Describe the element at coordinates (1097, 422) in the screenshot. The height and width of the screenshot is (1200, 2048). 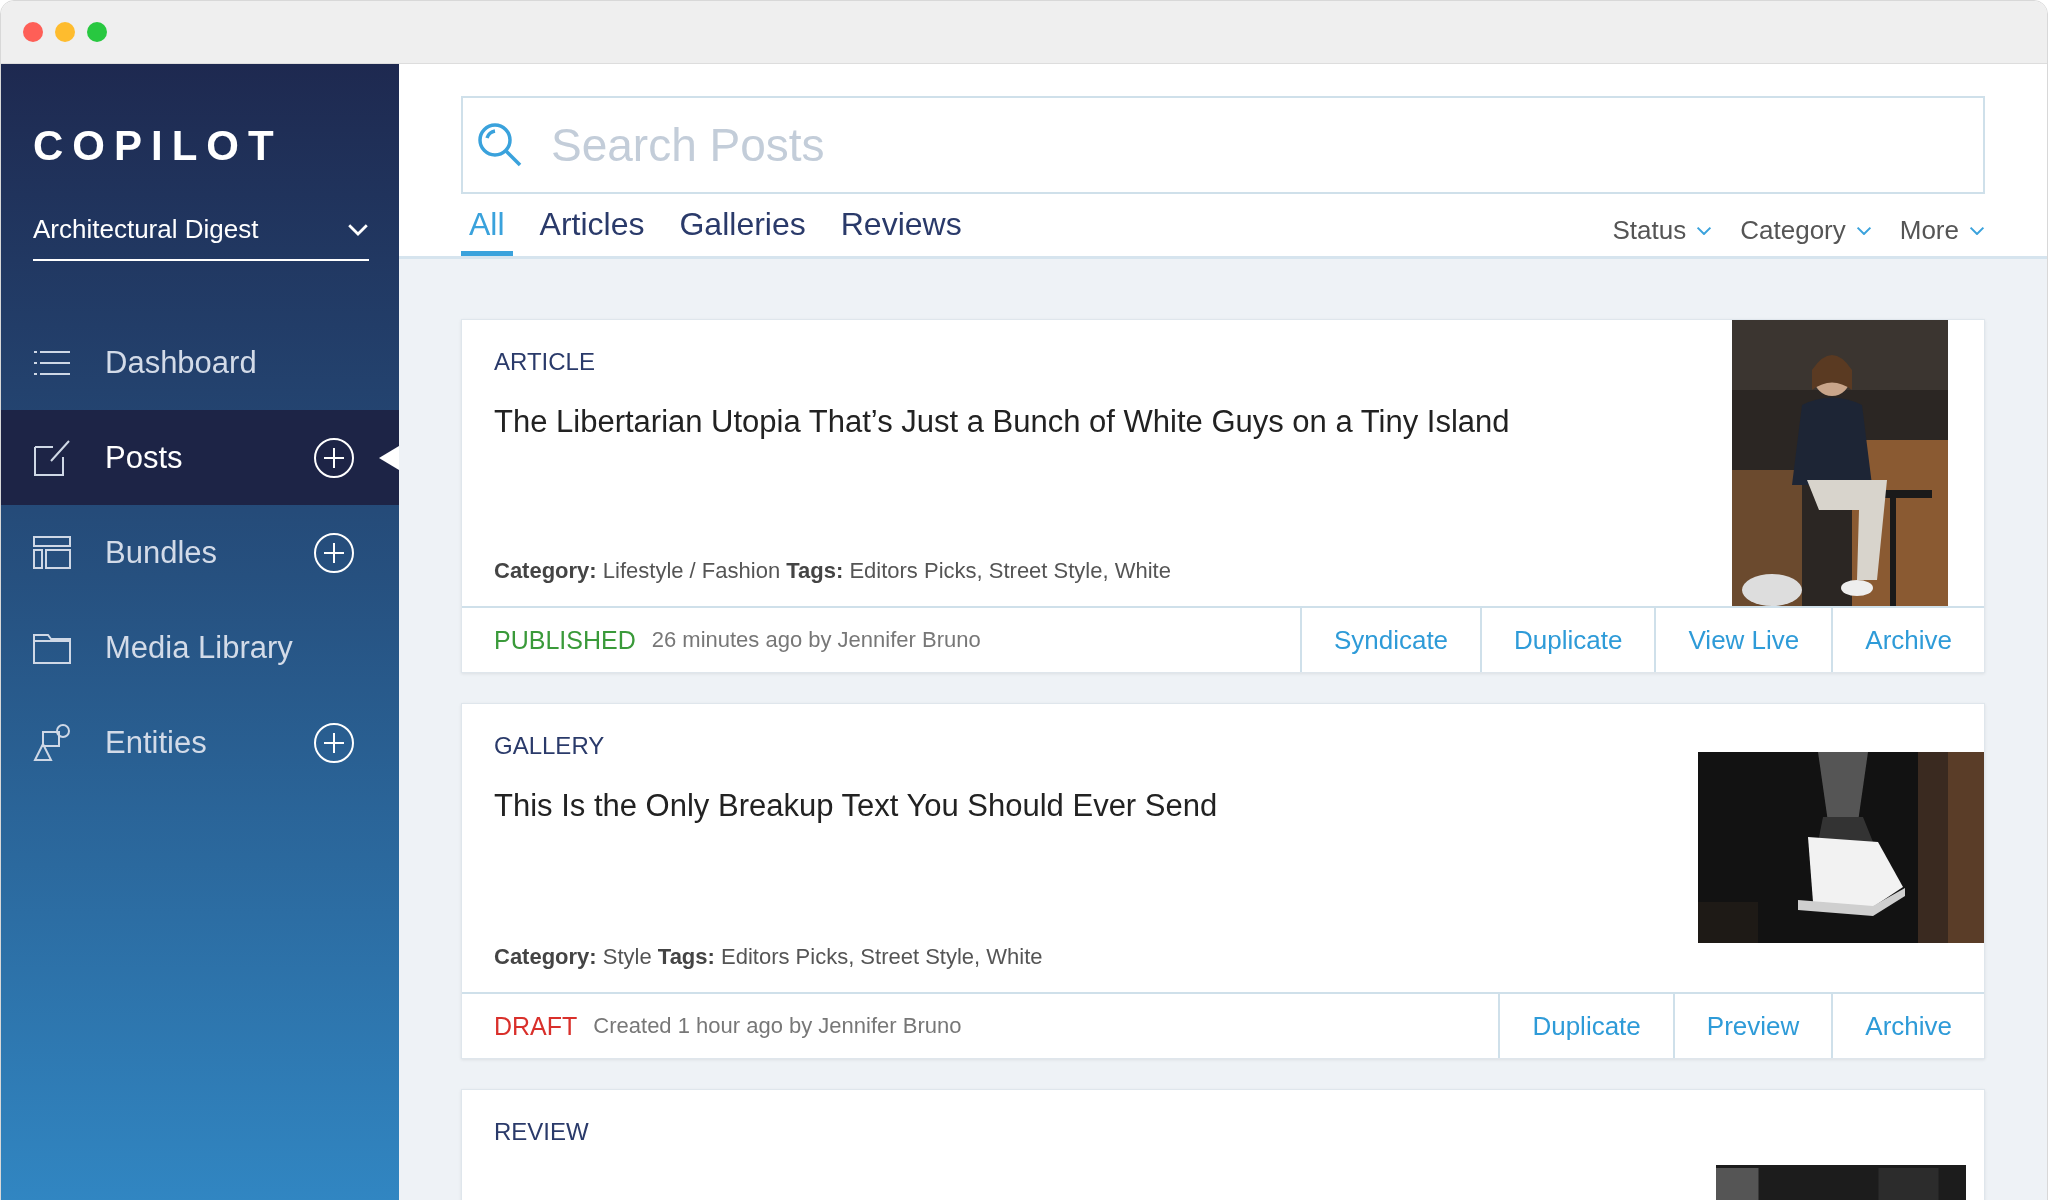
I see `post-title: The Libertarian Utopia That’s Just a Bunch of White Guys on a Tiny Island` at that location.